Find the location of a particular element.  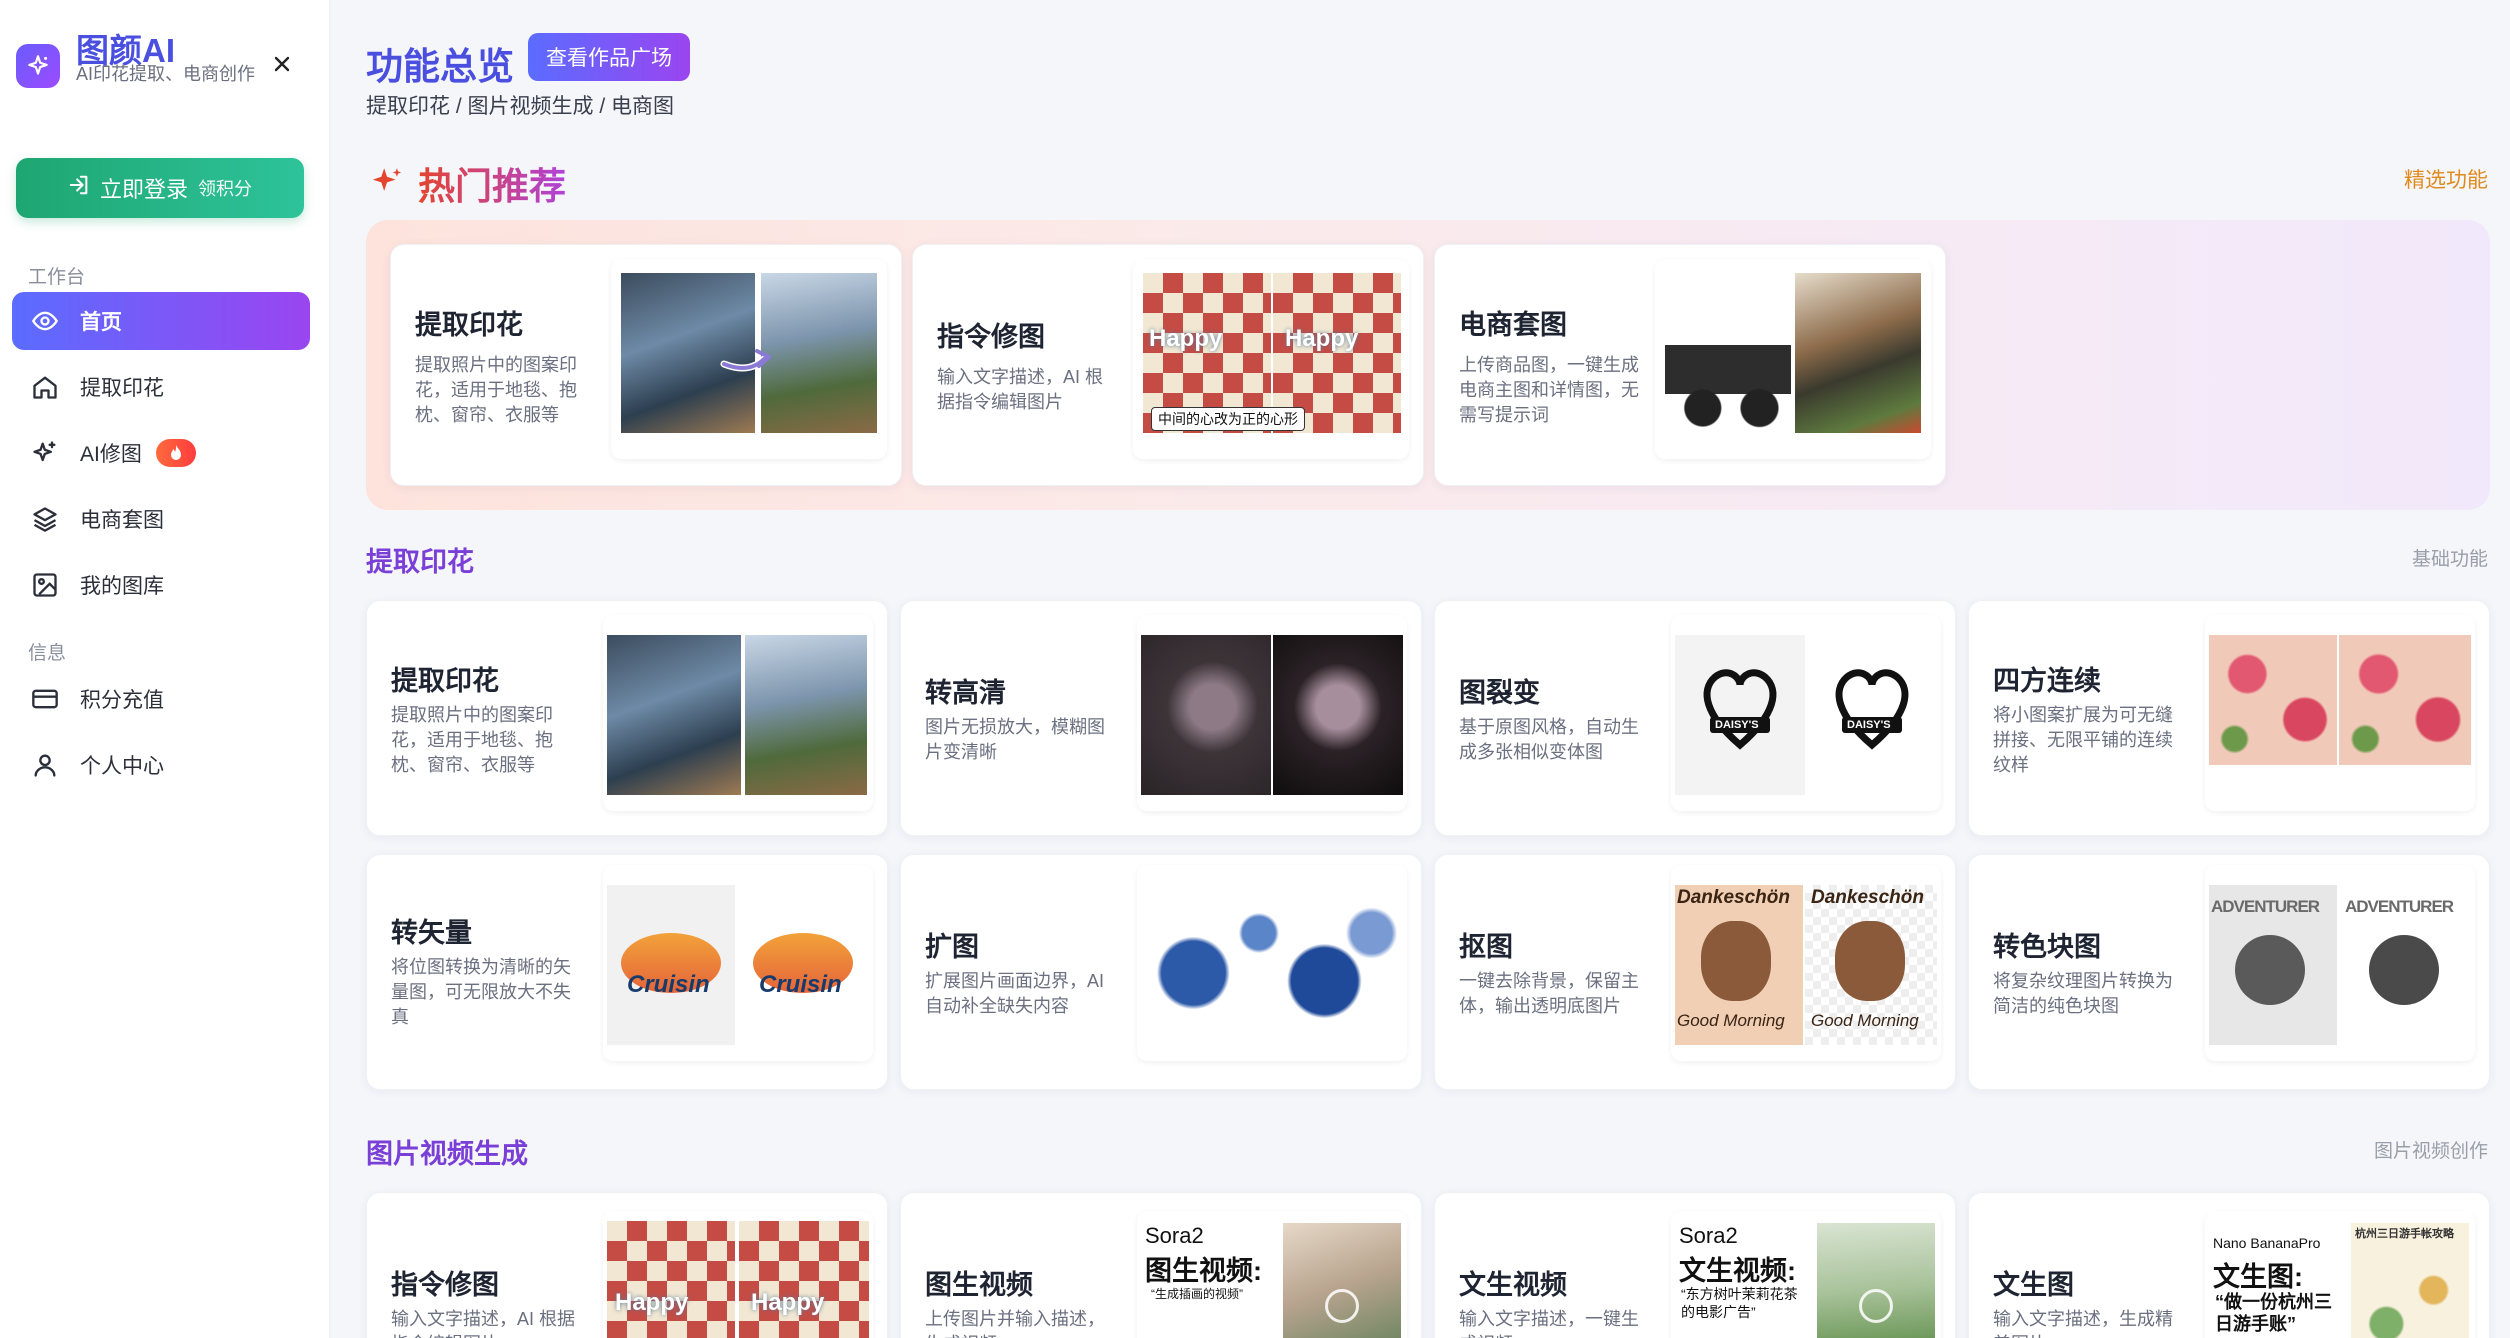

card-variation: 图裂变 基于原图风格，自动生成多张相似变体图 DAISY'S DAISY'S is located at coordinates (1695, 718).